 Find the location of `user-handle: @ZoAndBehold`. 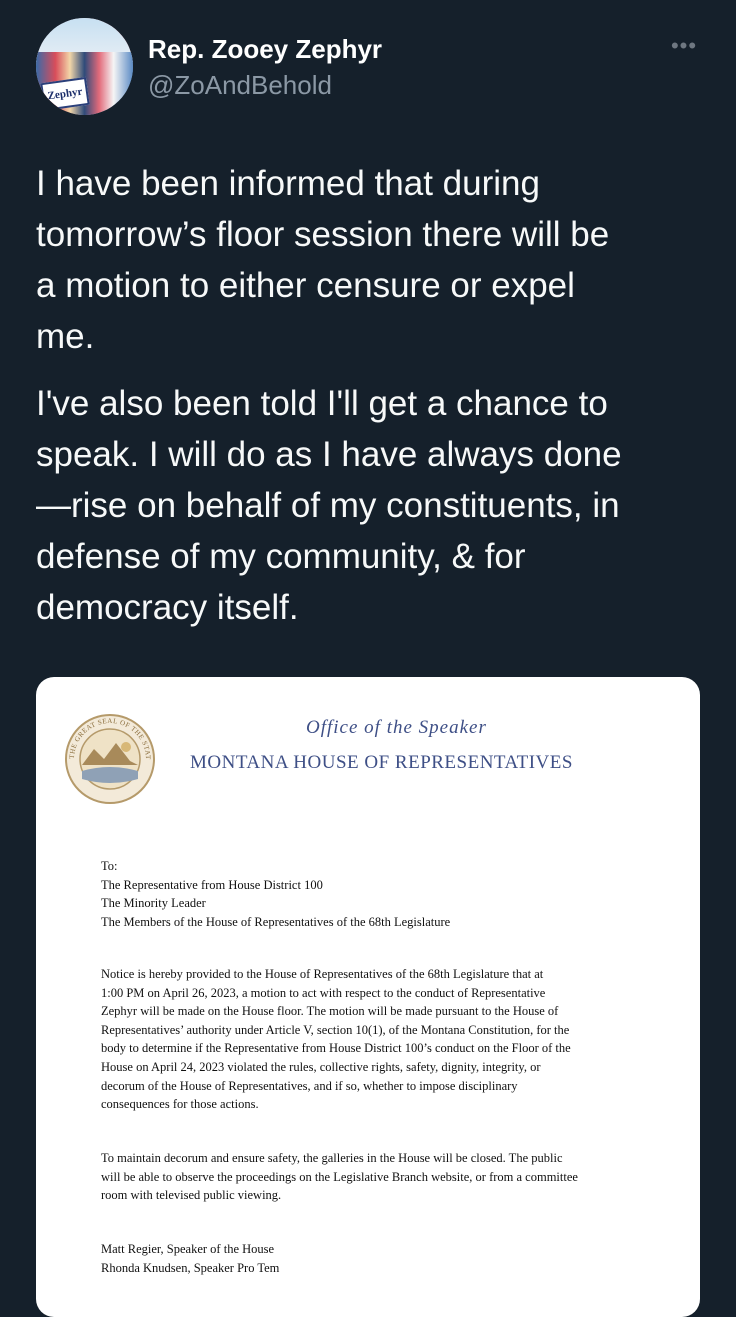

user-handle: @ZoAndBehold is located at coordinates (240, 85).